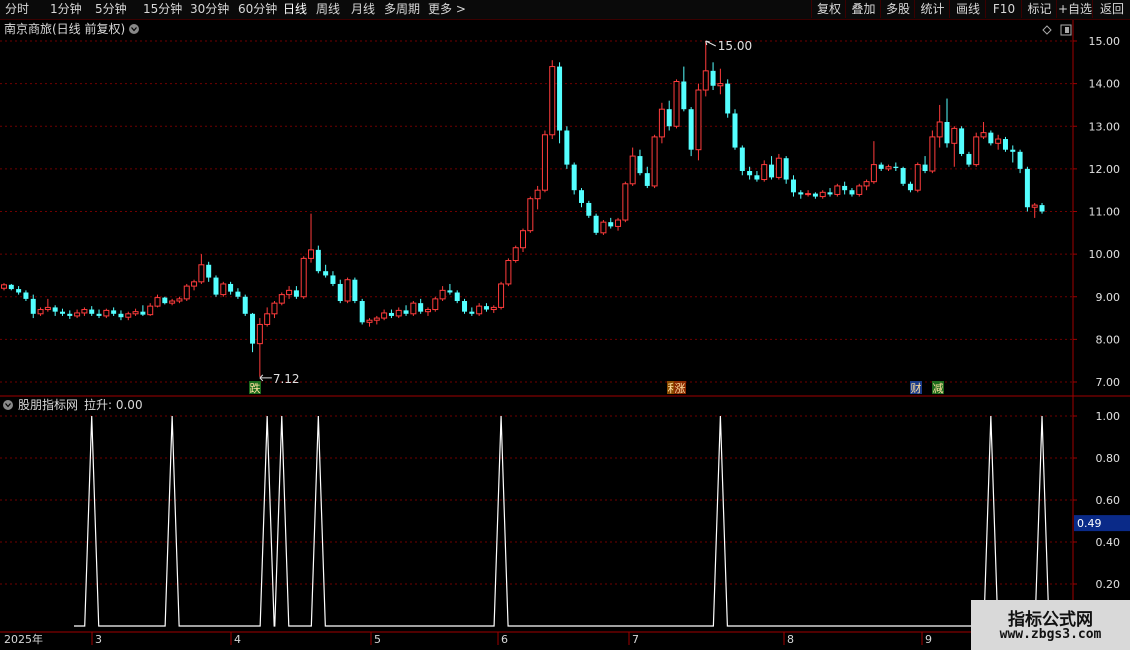  Describe the element at coordinates (1108, 297) in the screenshot. I see `main-ytick-label: 9.00` at that location.